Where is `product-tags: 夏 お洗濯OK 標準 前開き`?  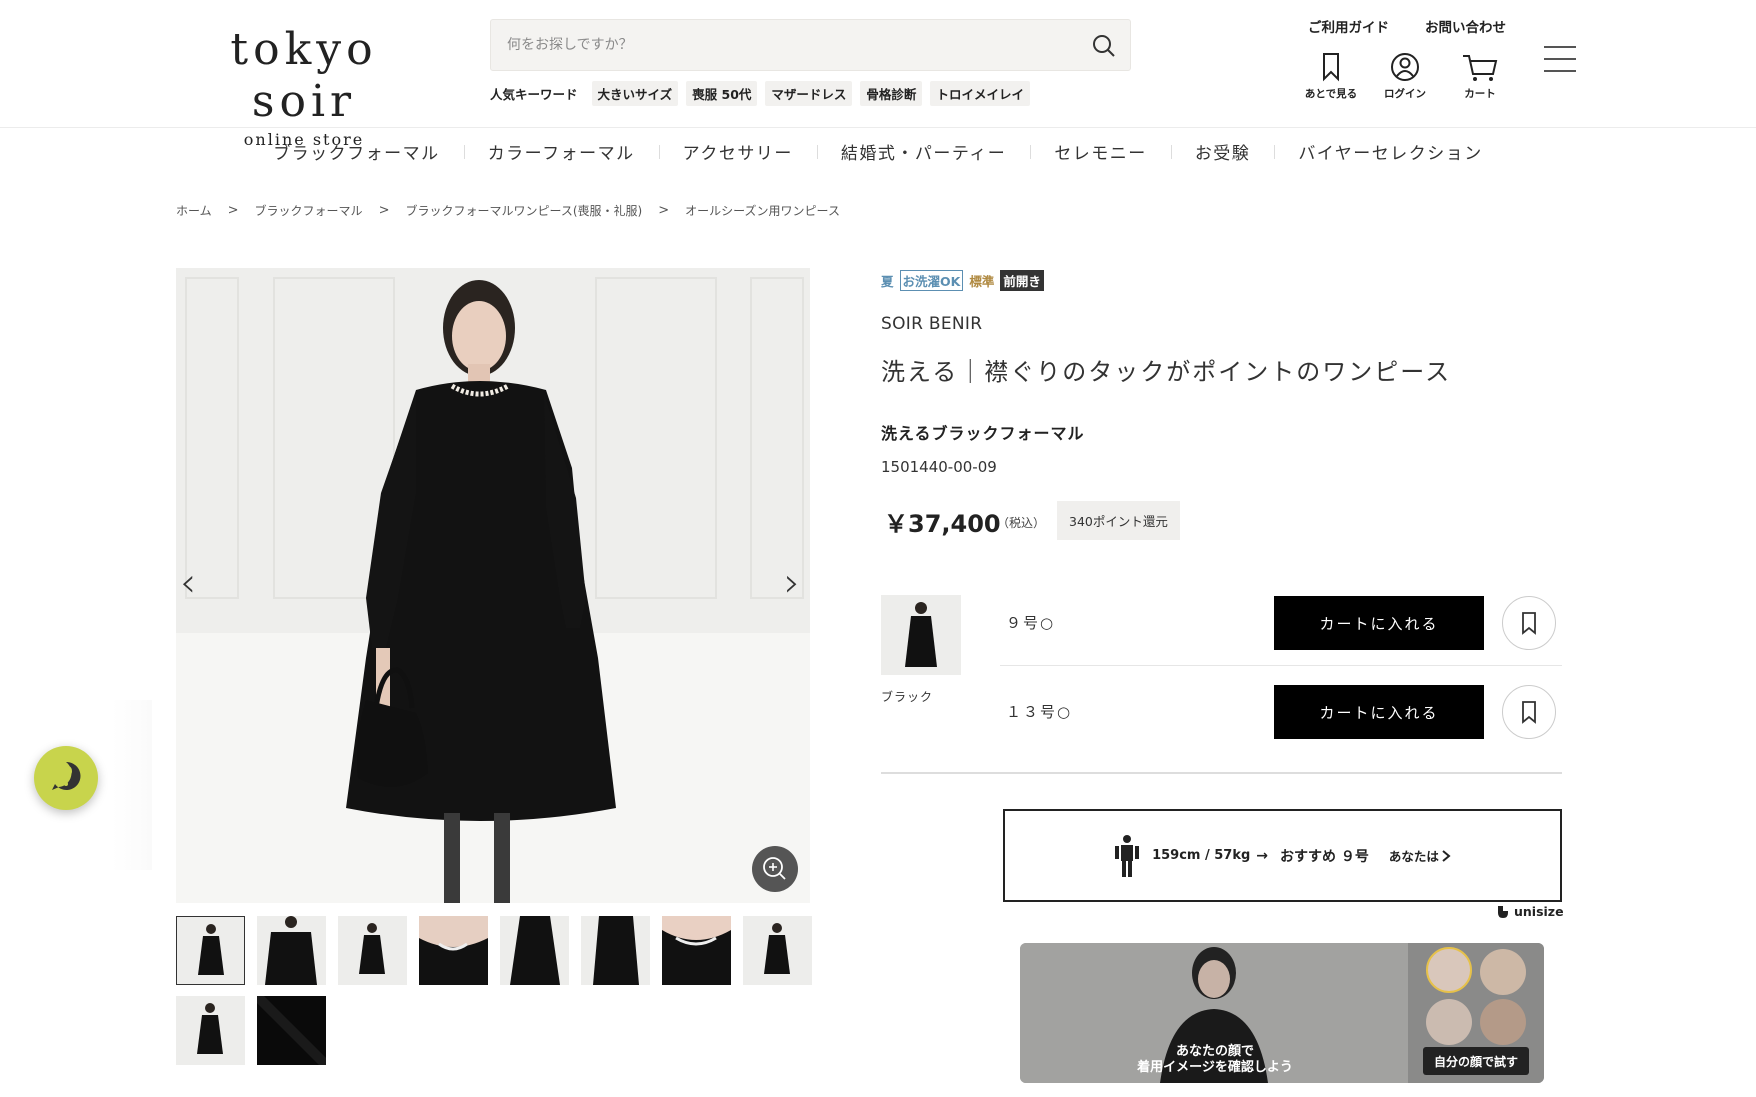 product-tags: 夏 お洗濯OK 標準 前開き is located at coordinates (962, 280).